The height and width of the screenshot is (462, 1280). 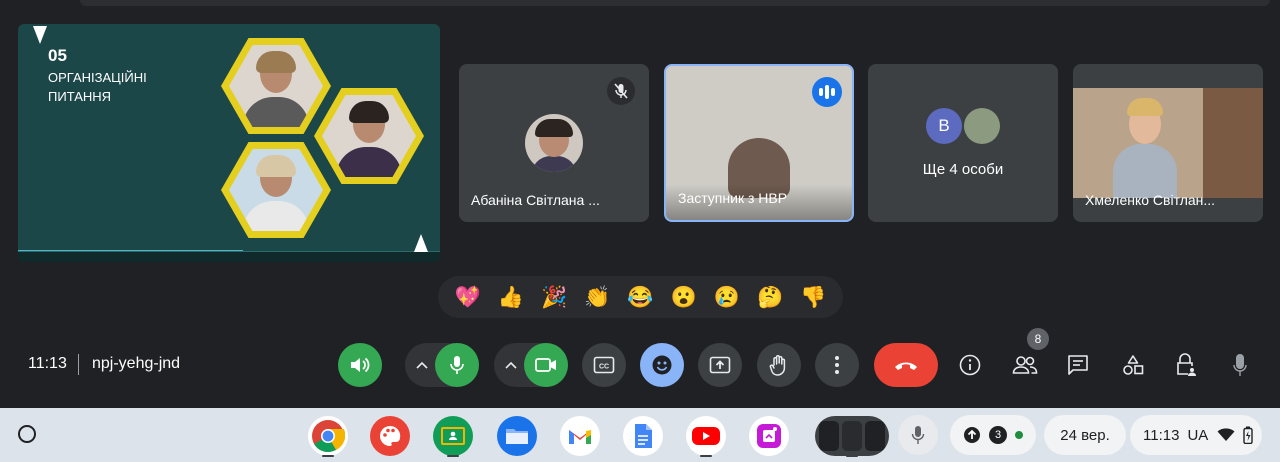 I want to click on mic-level-icon, so click(x=1240, y=365).